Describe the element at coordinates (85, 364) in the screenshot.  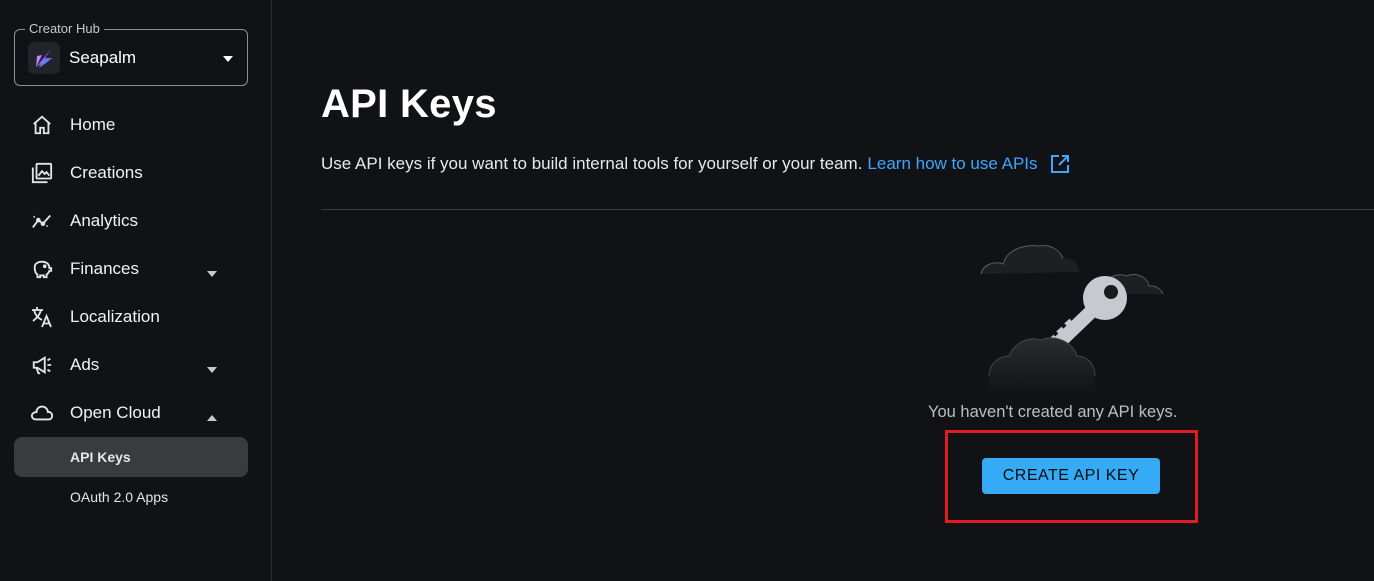
I see `sidebar-item-label: Ads` at that location.